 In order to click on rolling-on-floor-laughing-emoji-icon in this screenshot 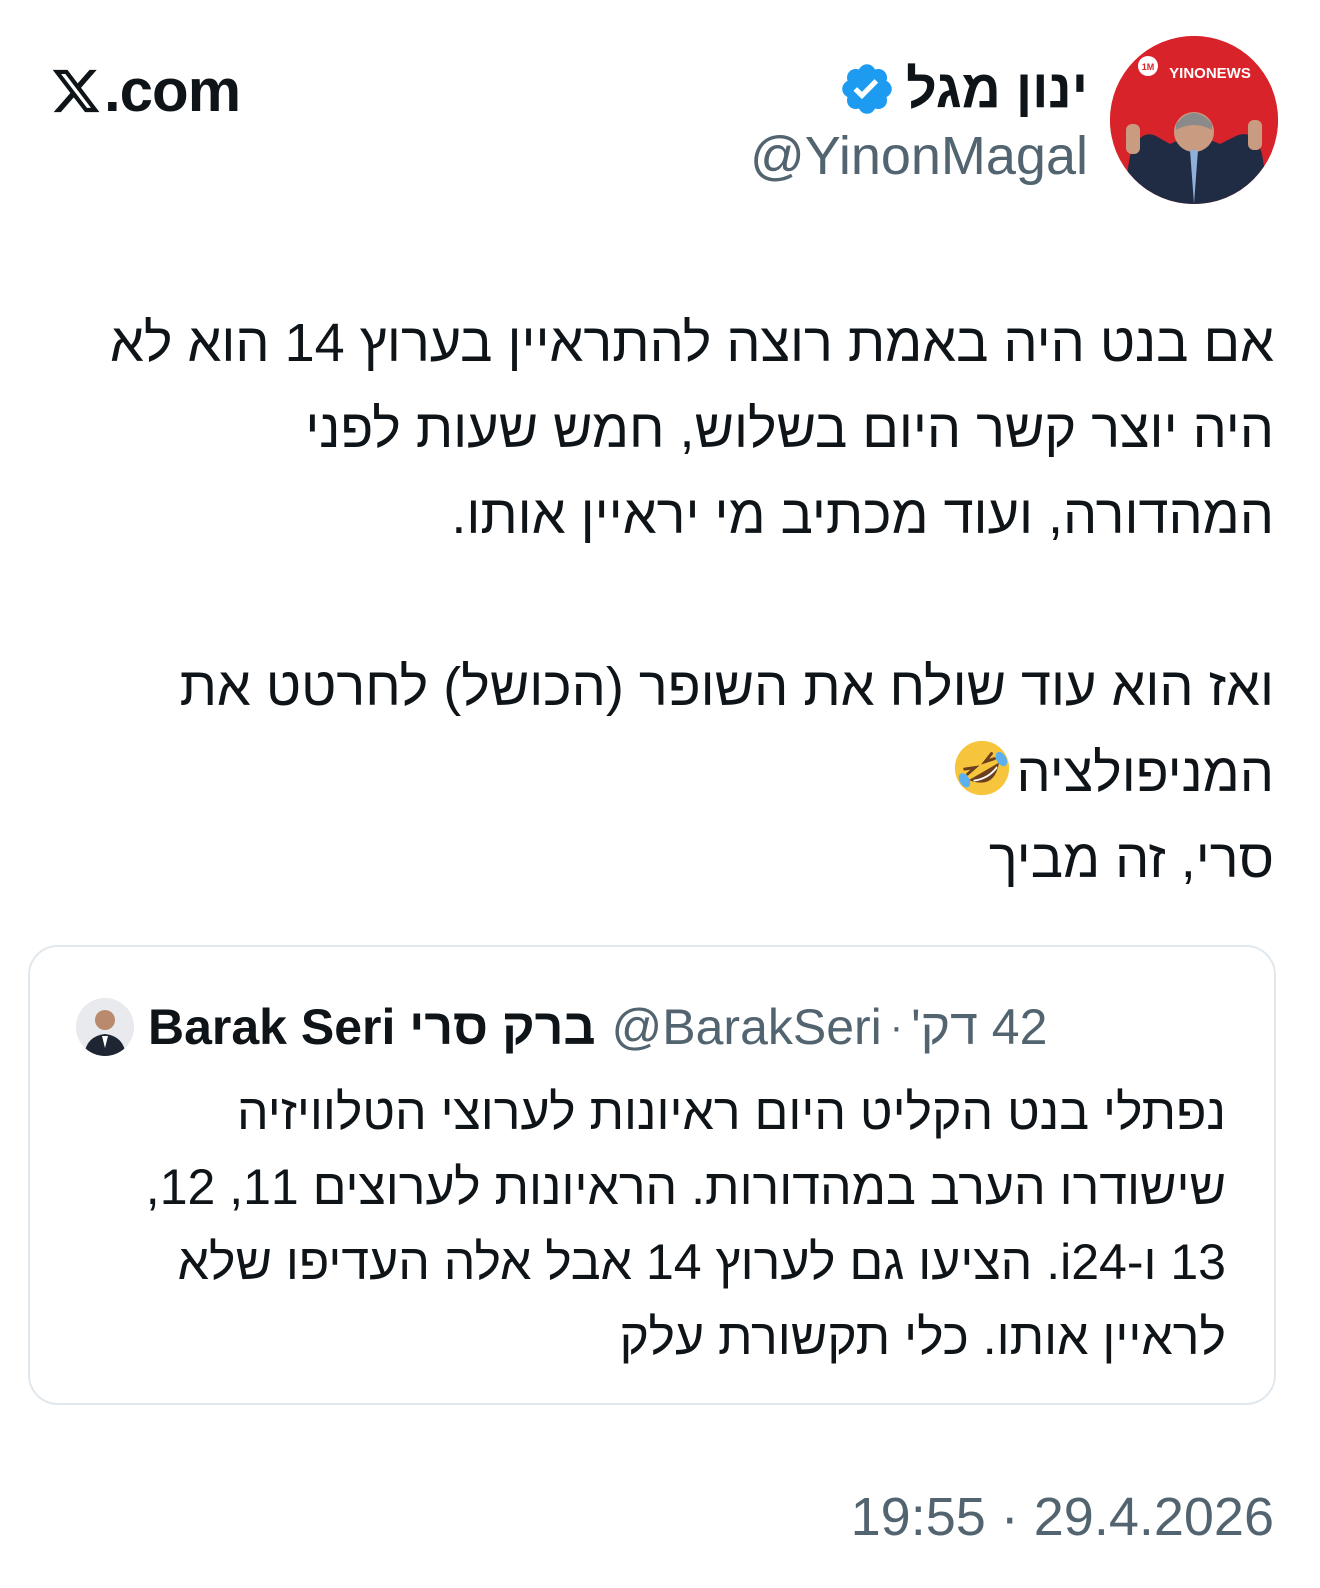, I will do `click(981, 768)`.